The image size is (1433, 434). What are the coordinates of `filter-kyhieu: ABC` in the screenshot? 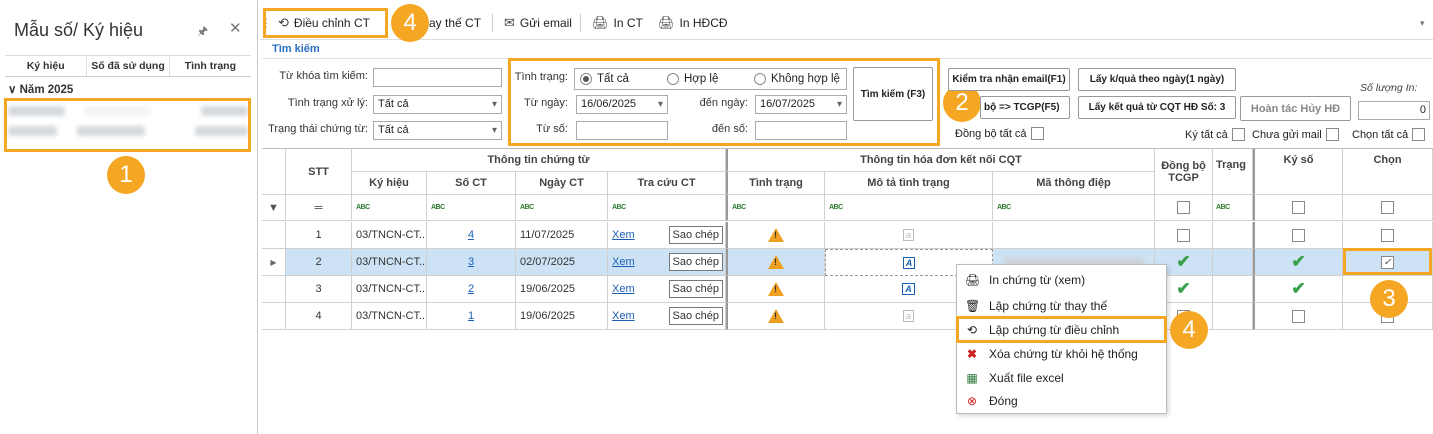 It's located at (389, 208).